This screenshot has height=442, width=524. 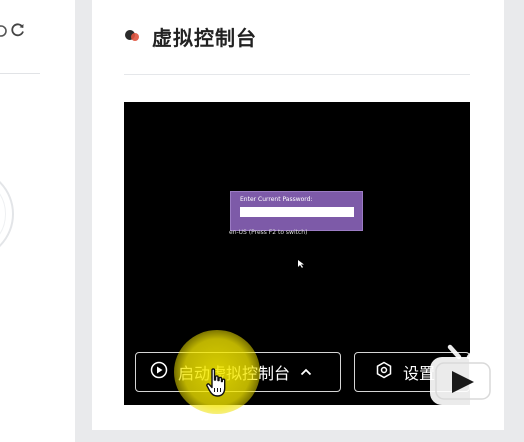 What do you see at coordinates (133, 36) in the screenshot?
I see `status-dot-icon` at bounding box center [133, 36].